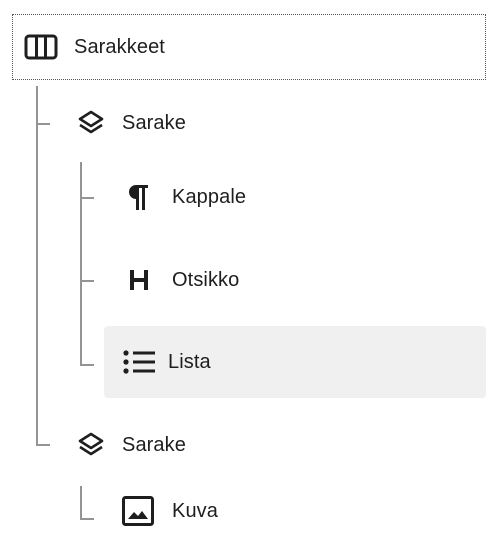  What do you see at coordinates (295, 197) in the screenshot?
I see `list-view-item-kappale: Kappale` at bounding box center [295, 197].